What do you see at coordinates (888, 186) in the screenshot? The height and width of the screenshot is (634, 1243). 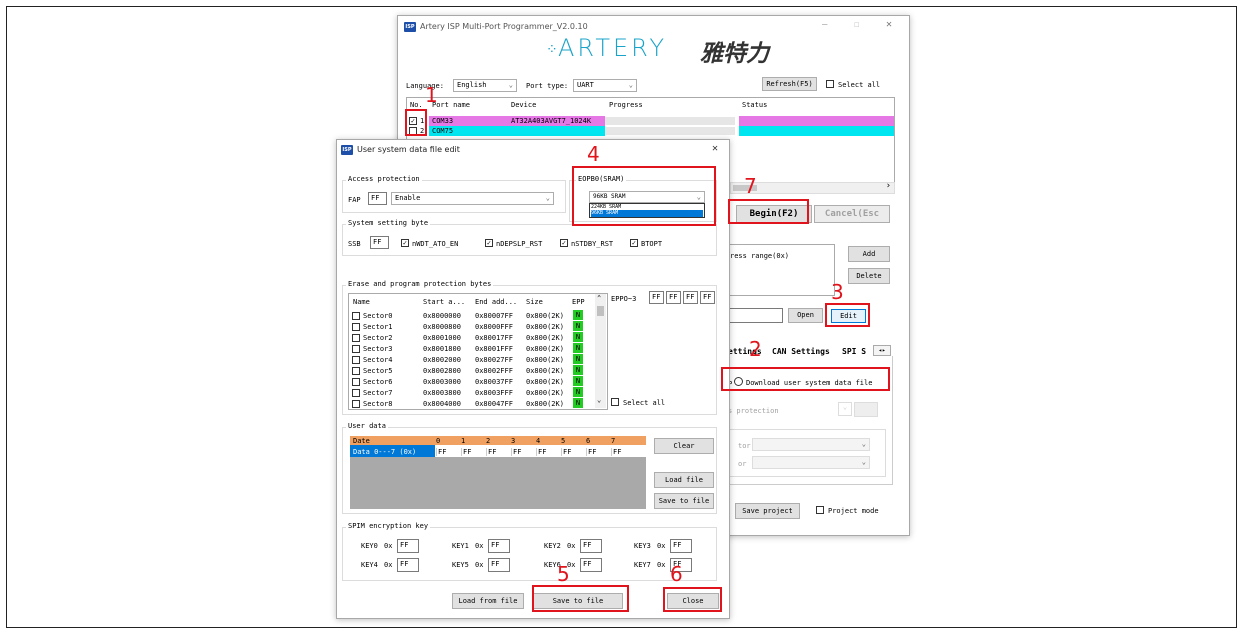 I see `scroll-right-icon: ›` at bounding box center [888, 186].